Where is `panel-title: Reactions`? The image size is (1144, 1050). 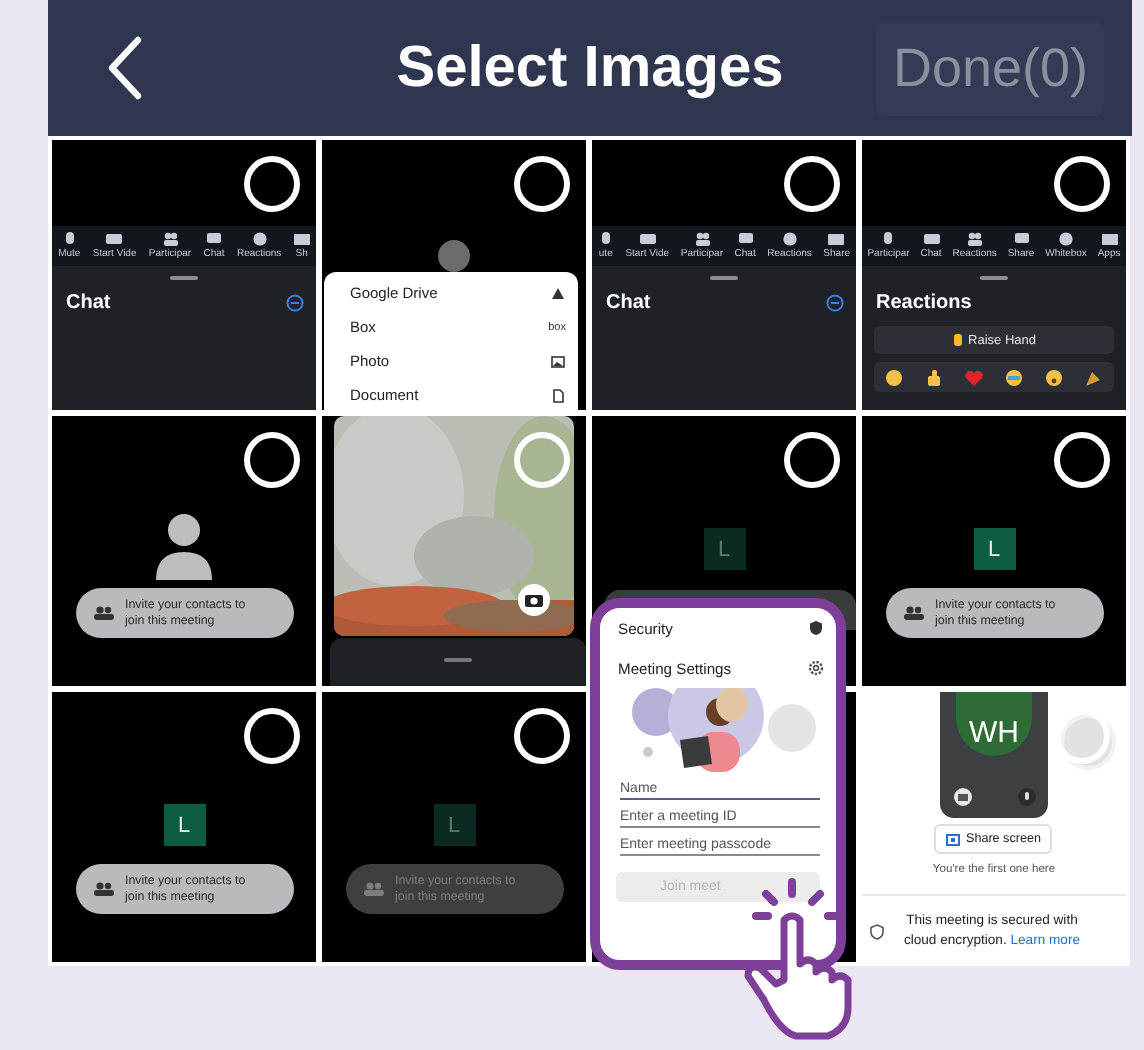
panel-title: Reactions is located at coordinates (924, 303).